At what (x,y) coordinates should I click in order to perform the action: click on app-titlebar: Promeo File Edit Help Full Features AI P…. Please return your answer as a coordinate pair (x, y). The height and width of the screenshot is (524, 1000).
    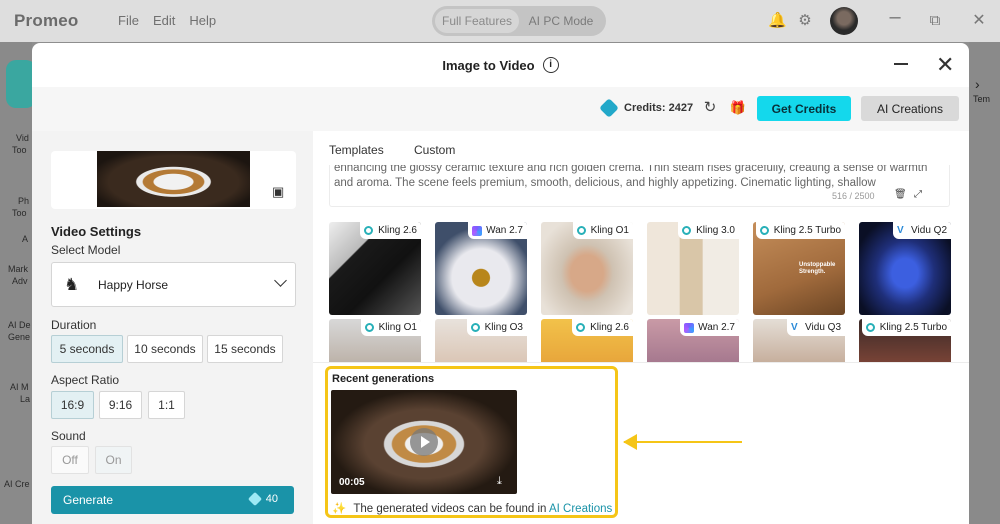
    Looking at the image, I should click on (500, 21).